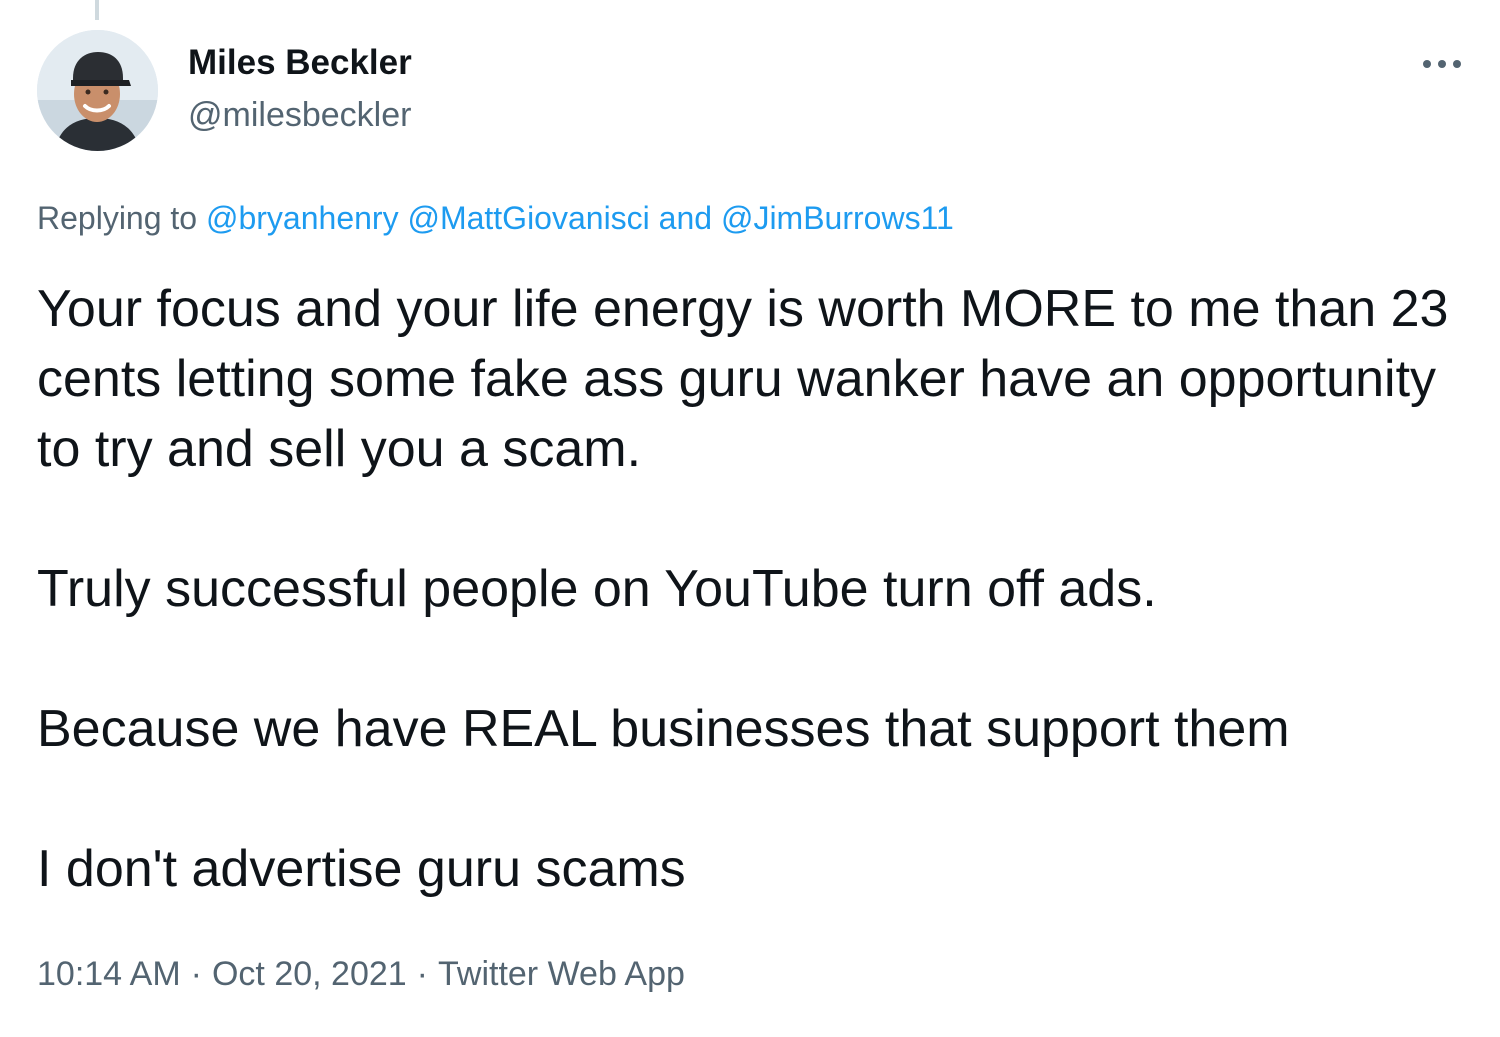 The width and height of the screenshot is (1500, 1037). What do you see at coordinates (561, 974) in the screenshot?
I see `tweet-source-link: Twitter Web App` at bounding box center [561, 974].